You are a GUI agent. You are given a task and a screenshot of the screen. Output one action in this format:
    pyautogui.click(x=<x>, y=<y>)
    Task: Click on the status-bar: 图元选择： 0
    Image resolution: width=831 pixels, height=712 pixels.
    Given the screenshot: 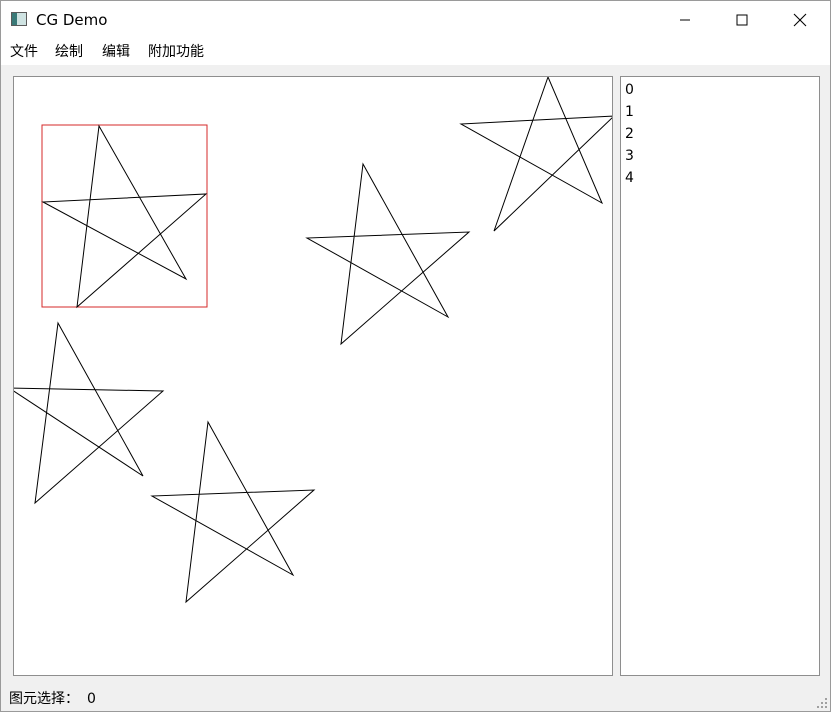 What is the action you would take?
    pyautogui.click(x=415, y=698)
    